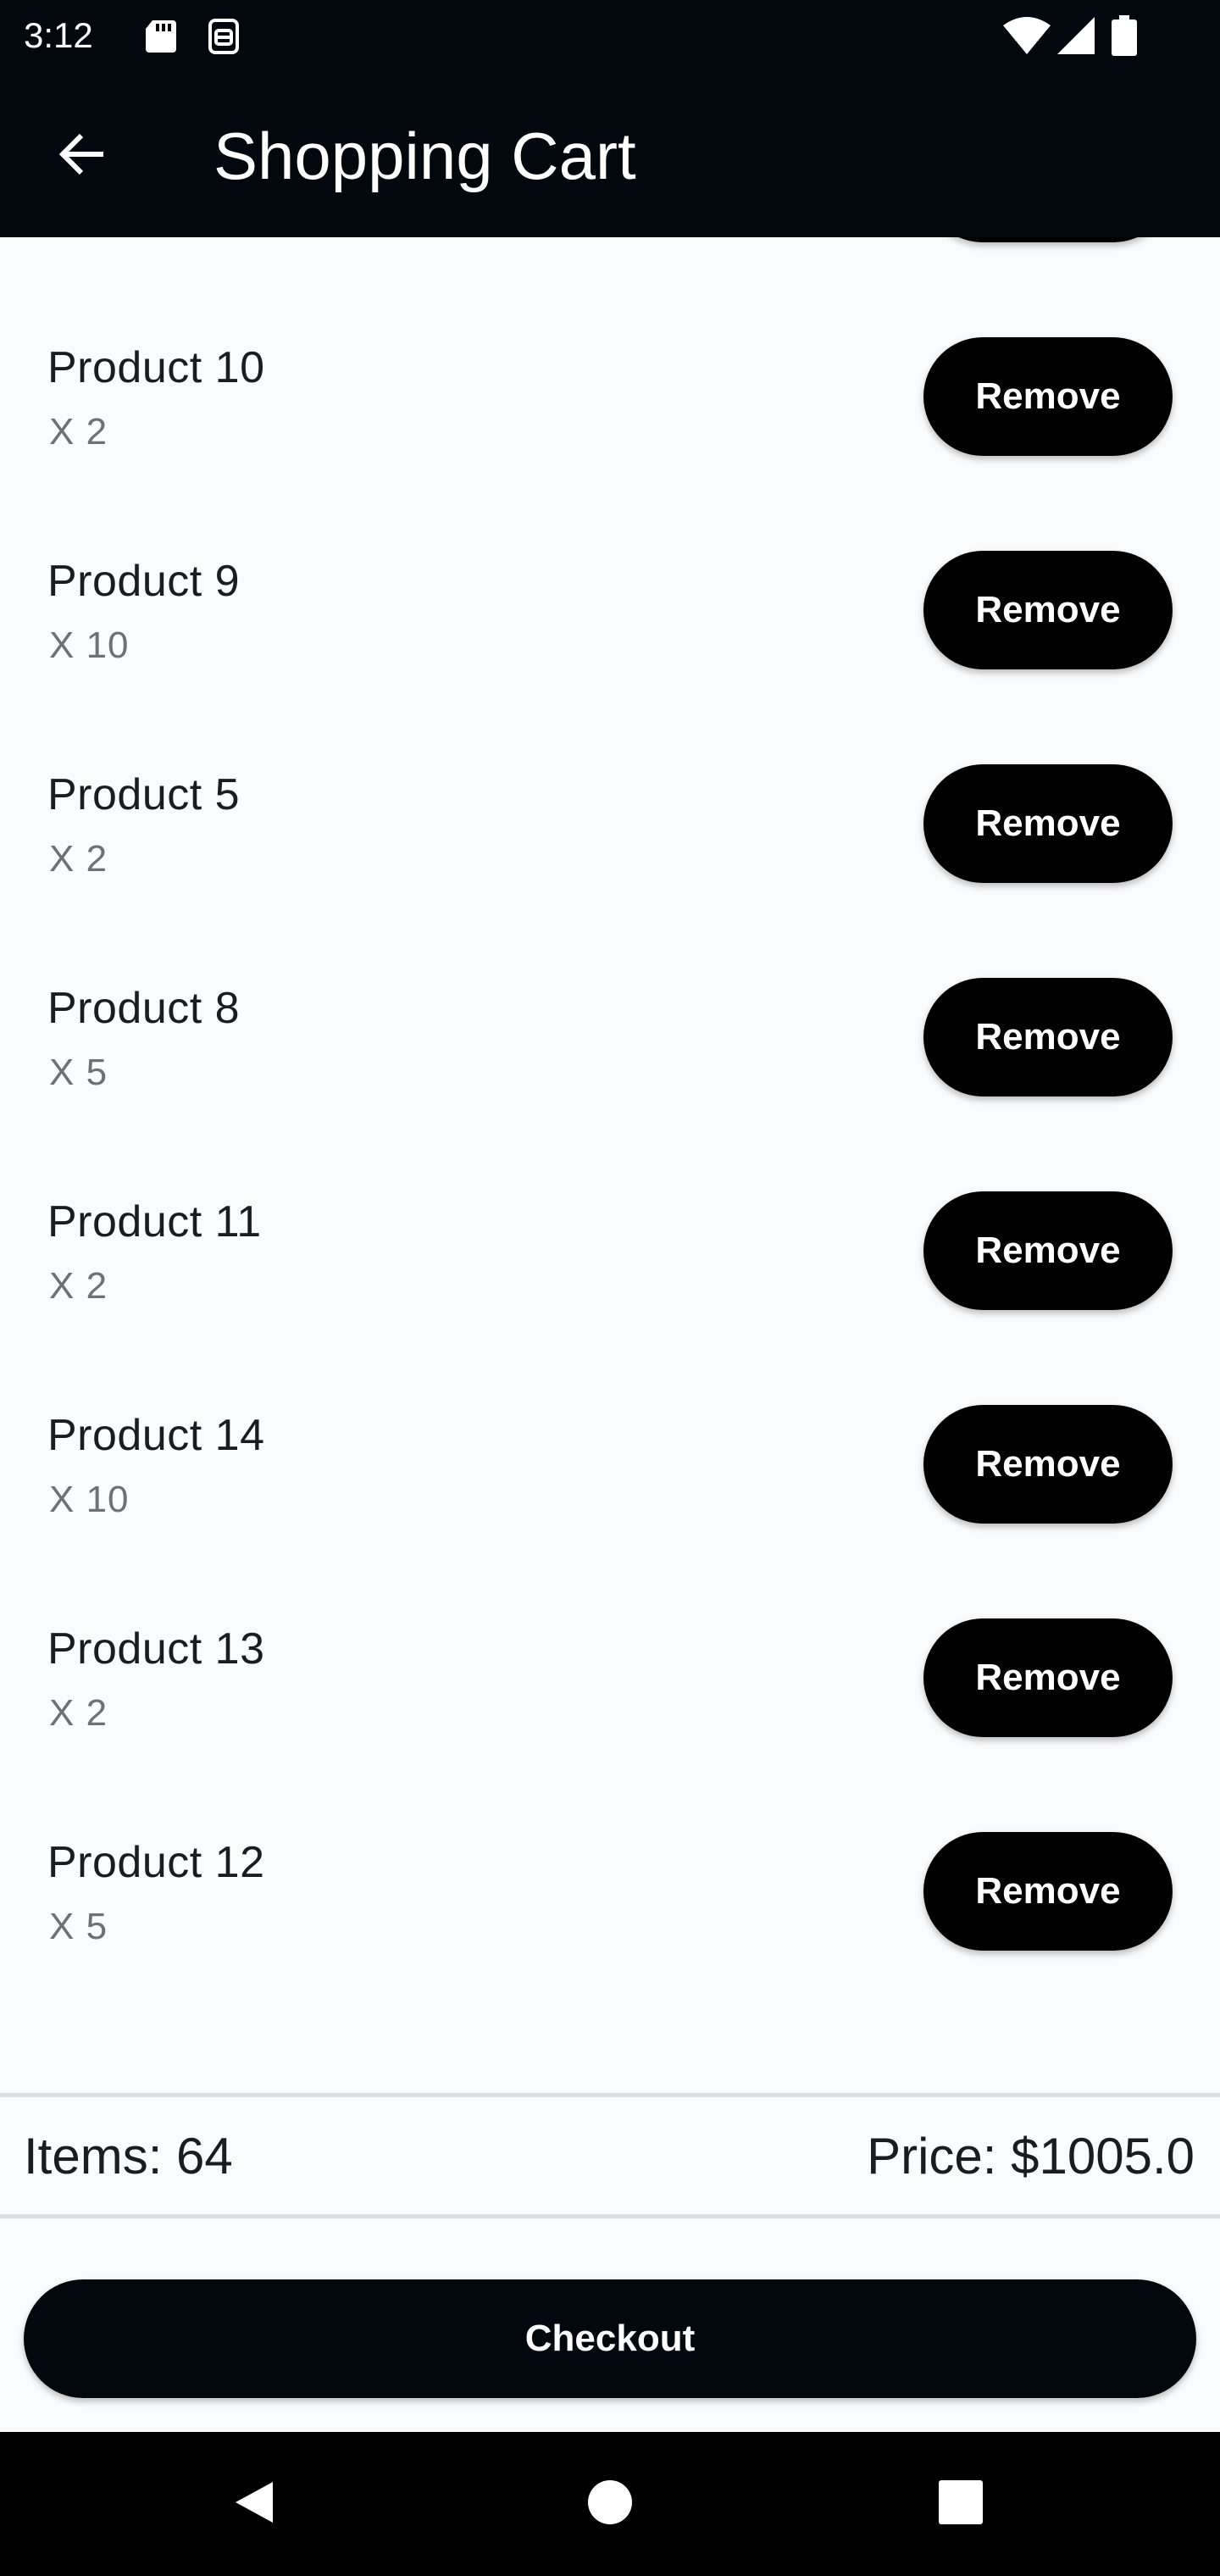  I want to click on cart-item: Product 7X 5Remove, so click(610, 263).